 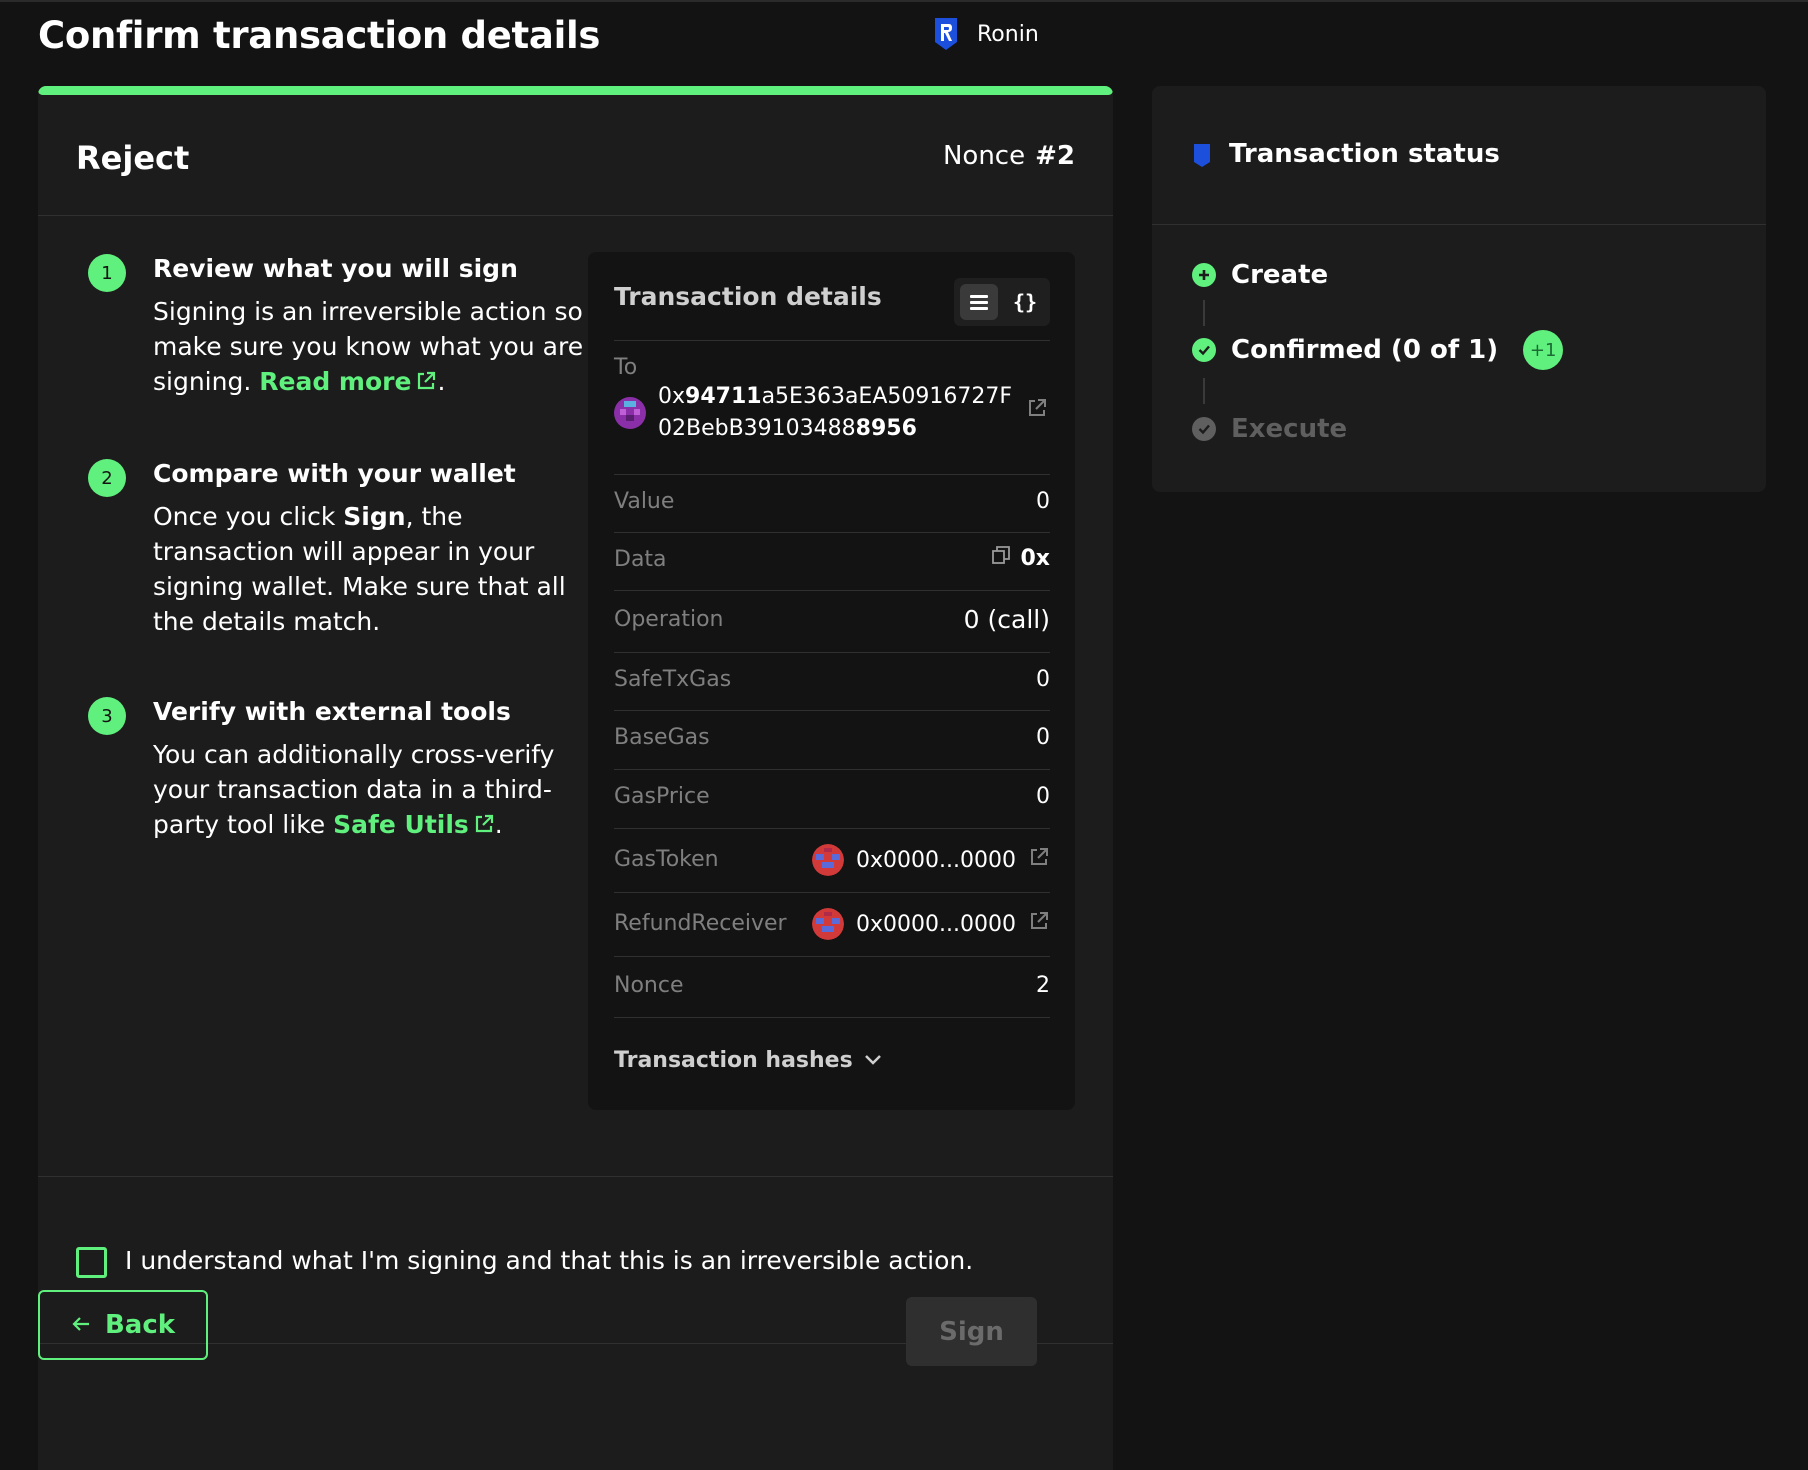 I want to click on basegas-label: BaseGas, so click(x=662, y=737).